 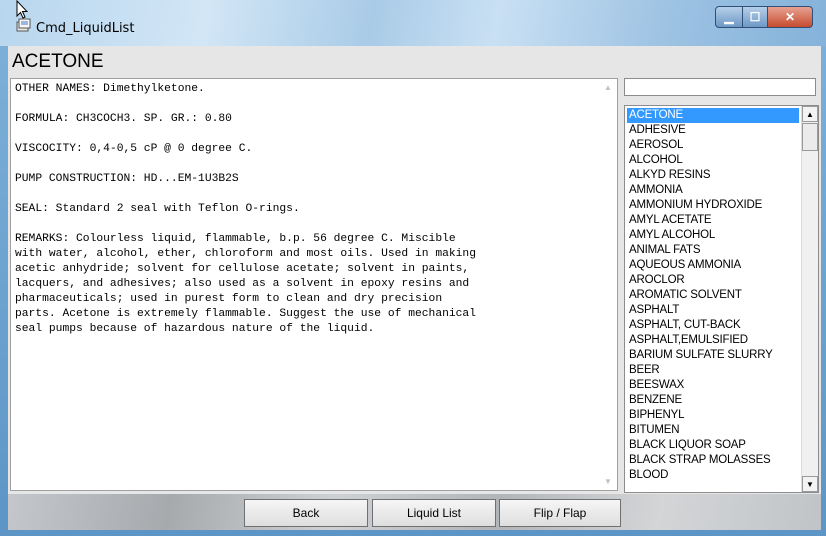 I want to click on list-item: AMYL ACETATE, so click(x=713, y=220).